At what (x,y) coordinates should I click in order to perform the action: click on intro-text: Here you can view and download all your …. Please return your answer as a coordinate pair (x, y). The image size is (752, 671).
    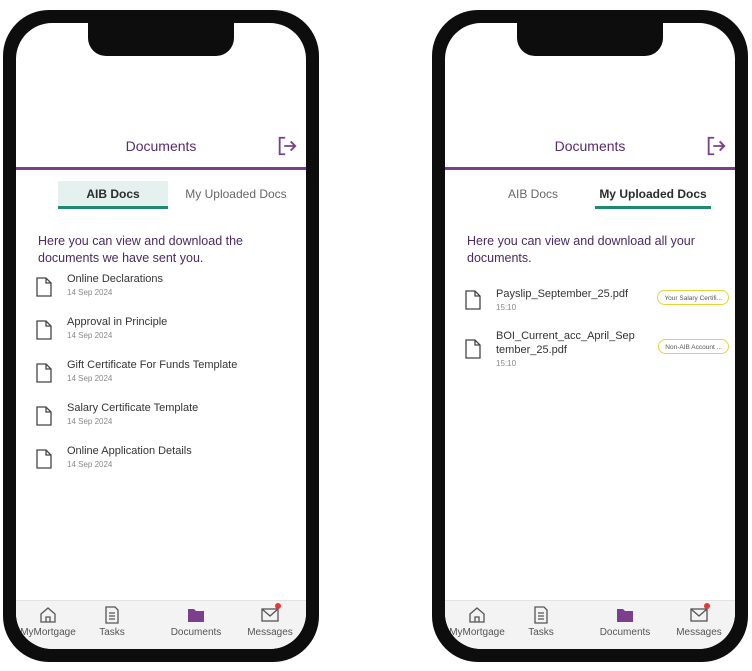
    Looking at the image, I should click on (581, 249).